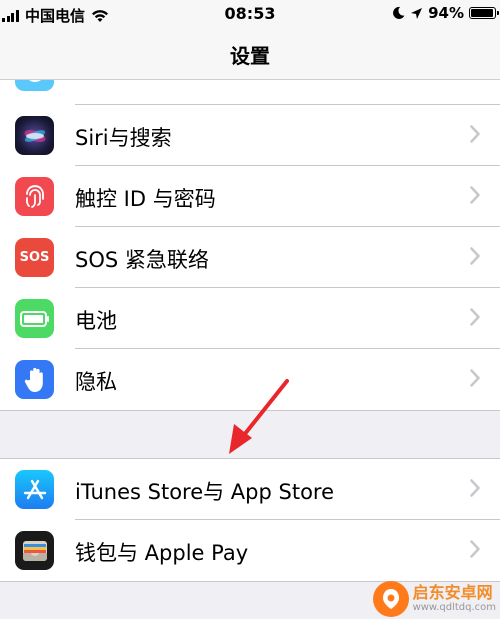  I want to click on hand-icon, so click(34, 379).